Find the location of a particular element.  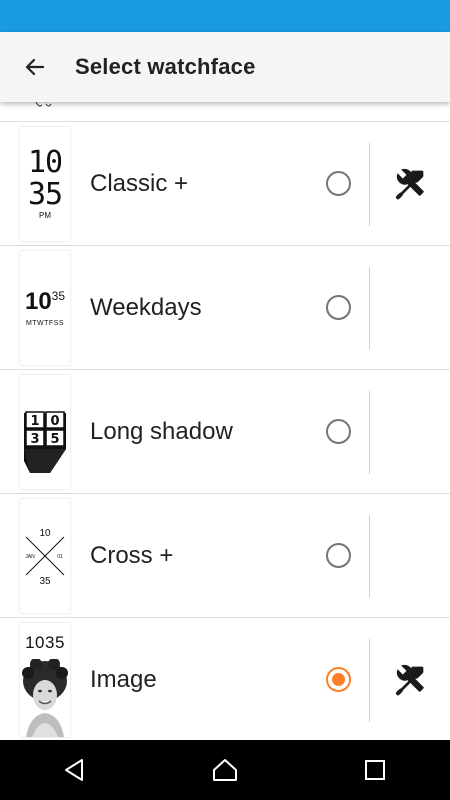

watchface-label: Classic + is located at coordinates (139, 183).